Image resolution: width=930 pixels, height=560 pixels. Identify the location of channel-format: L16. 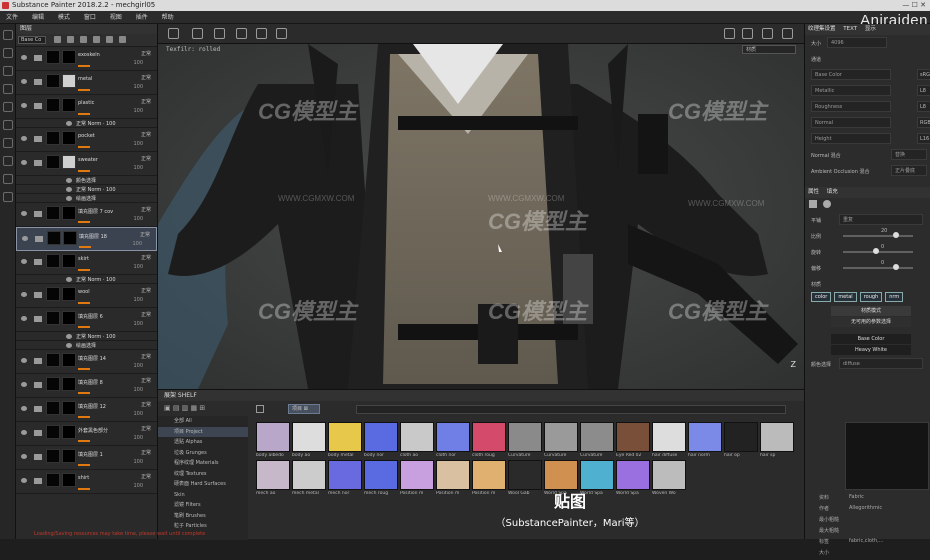
(923, 138).